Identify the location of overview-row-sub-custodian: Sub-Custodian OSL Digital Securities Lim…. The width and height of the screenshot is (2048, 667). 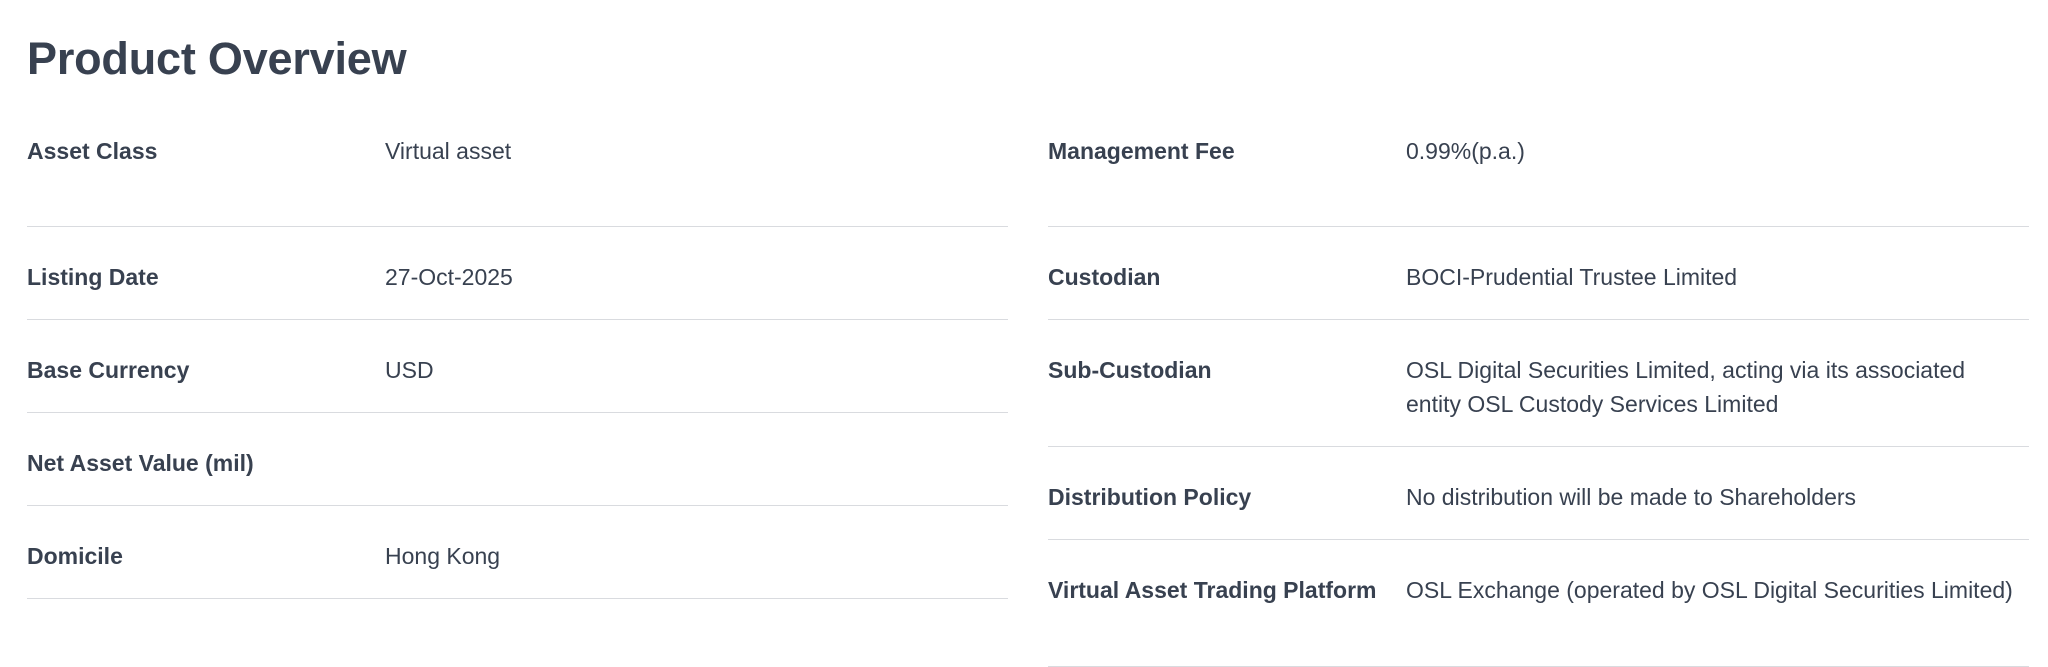
(1538, 383).